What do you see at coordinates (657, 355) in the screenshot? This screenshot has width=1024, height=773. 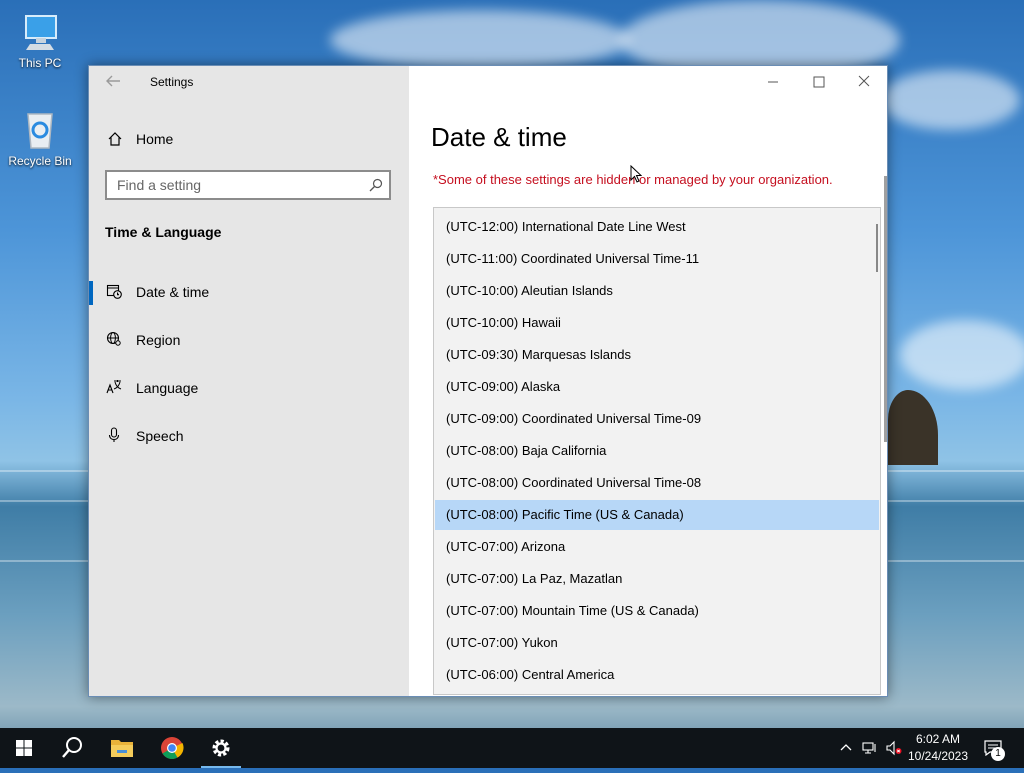 I see `time-zone-option: (UTC-09:30) Marquesas Islands` at bounding box center [657, 355].